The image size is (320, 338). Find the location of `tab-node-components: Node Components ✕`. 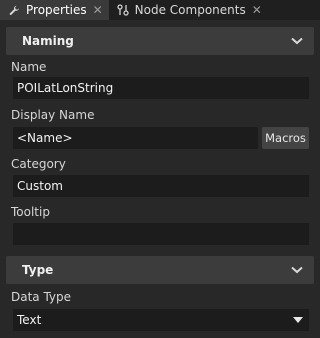

tab-node-components: Node Components ✕ is located at coordinates (188, 10).